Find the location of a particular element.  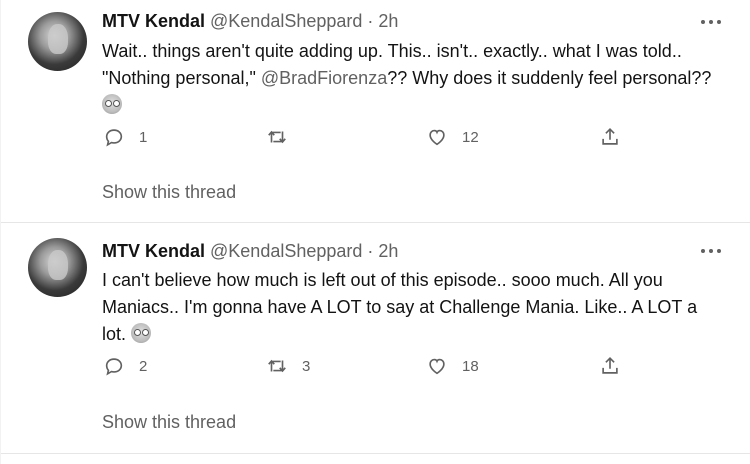

retweet-count: 3 is located at coordinates (306, 366).